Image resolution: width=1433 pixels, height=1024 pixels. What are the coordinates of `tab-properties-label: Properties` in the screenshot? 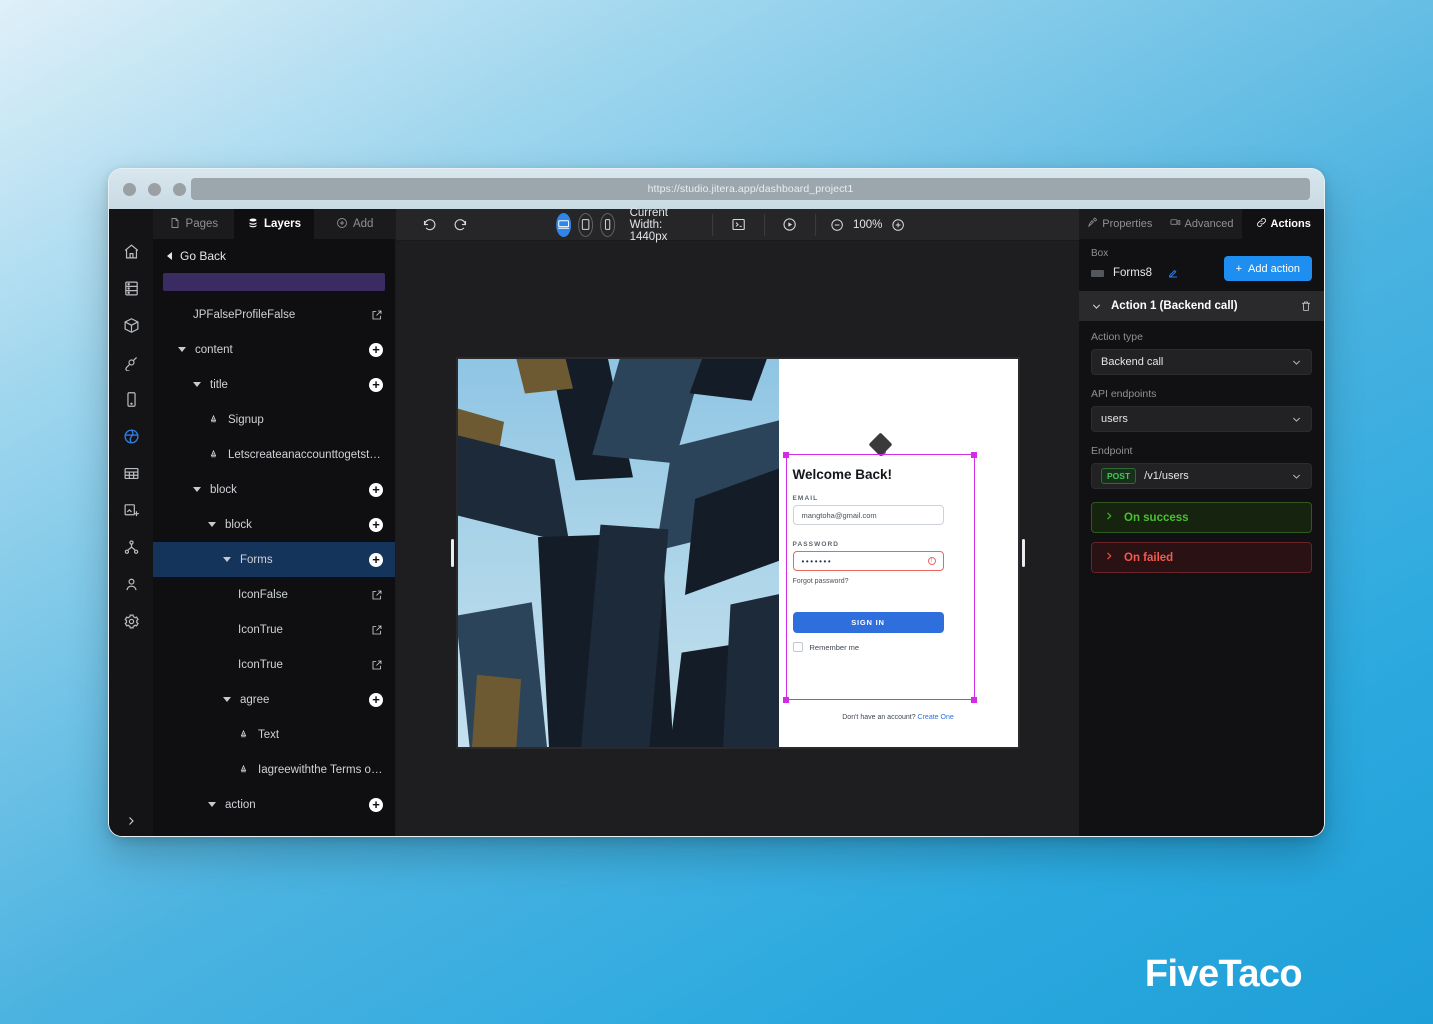 It's located at (1127, 224).